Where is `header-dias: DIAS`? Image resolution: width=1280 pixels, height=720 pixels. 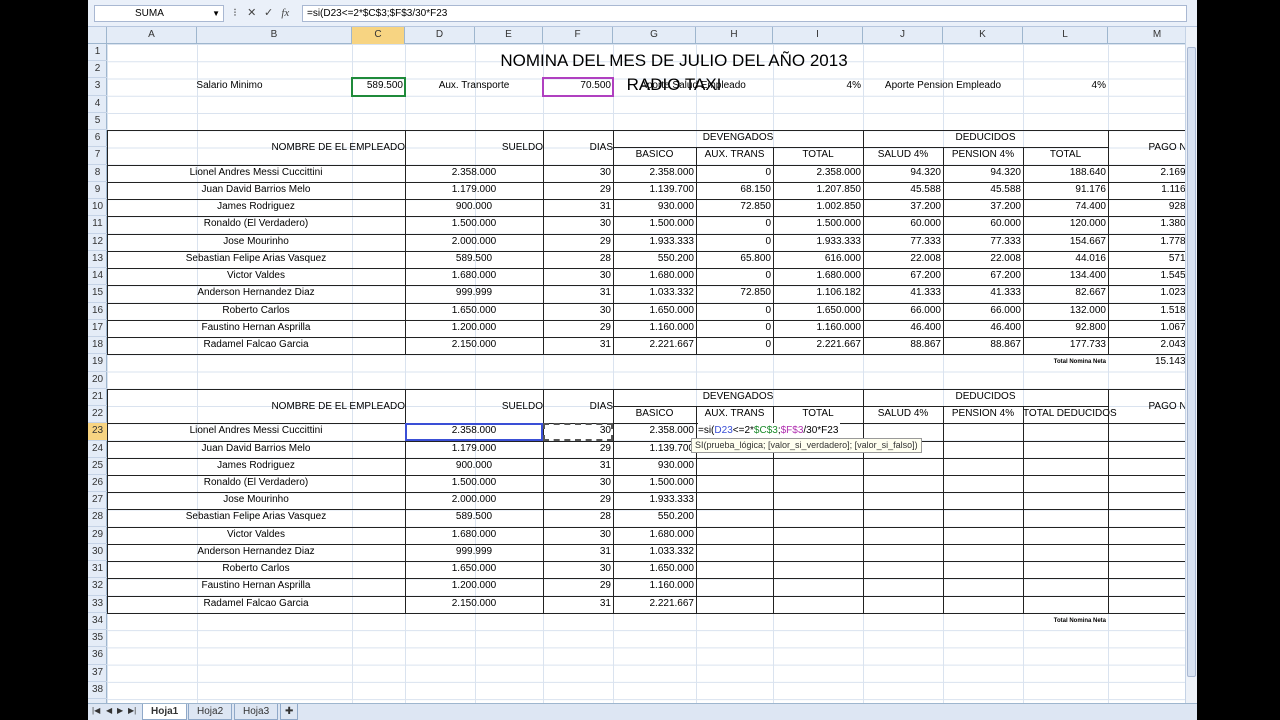
header-dias: DIAS is located at coordinates (578, 147).